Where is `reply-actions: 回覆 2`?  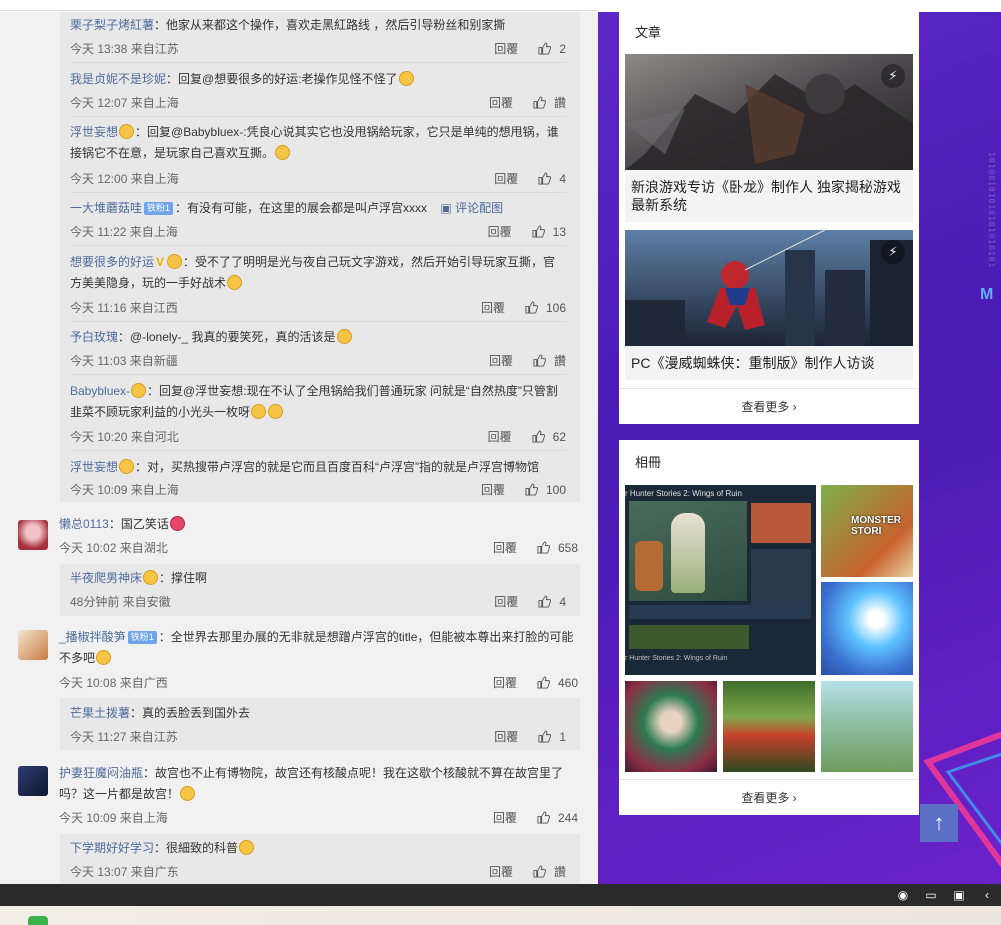 reply-actions: 回覆 2 is located at coordinates (530, 48).